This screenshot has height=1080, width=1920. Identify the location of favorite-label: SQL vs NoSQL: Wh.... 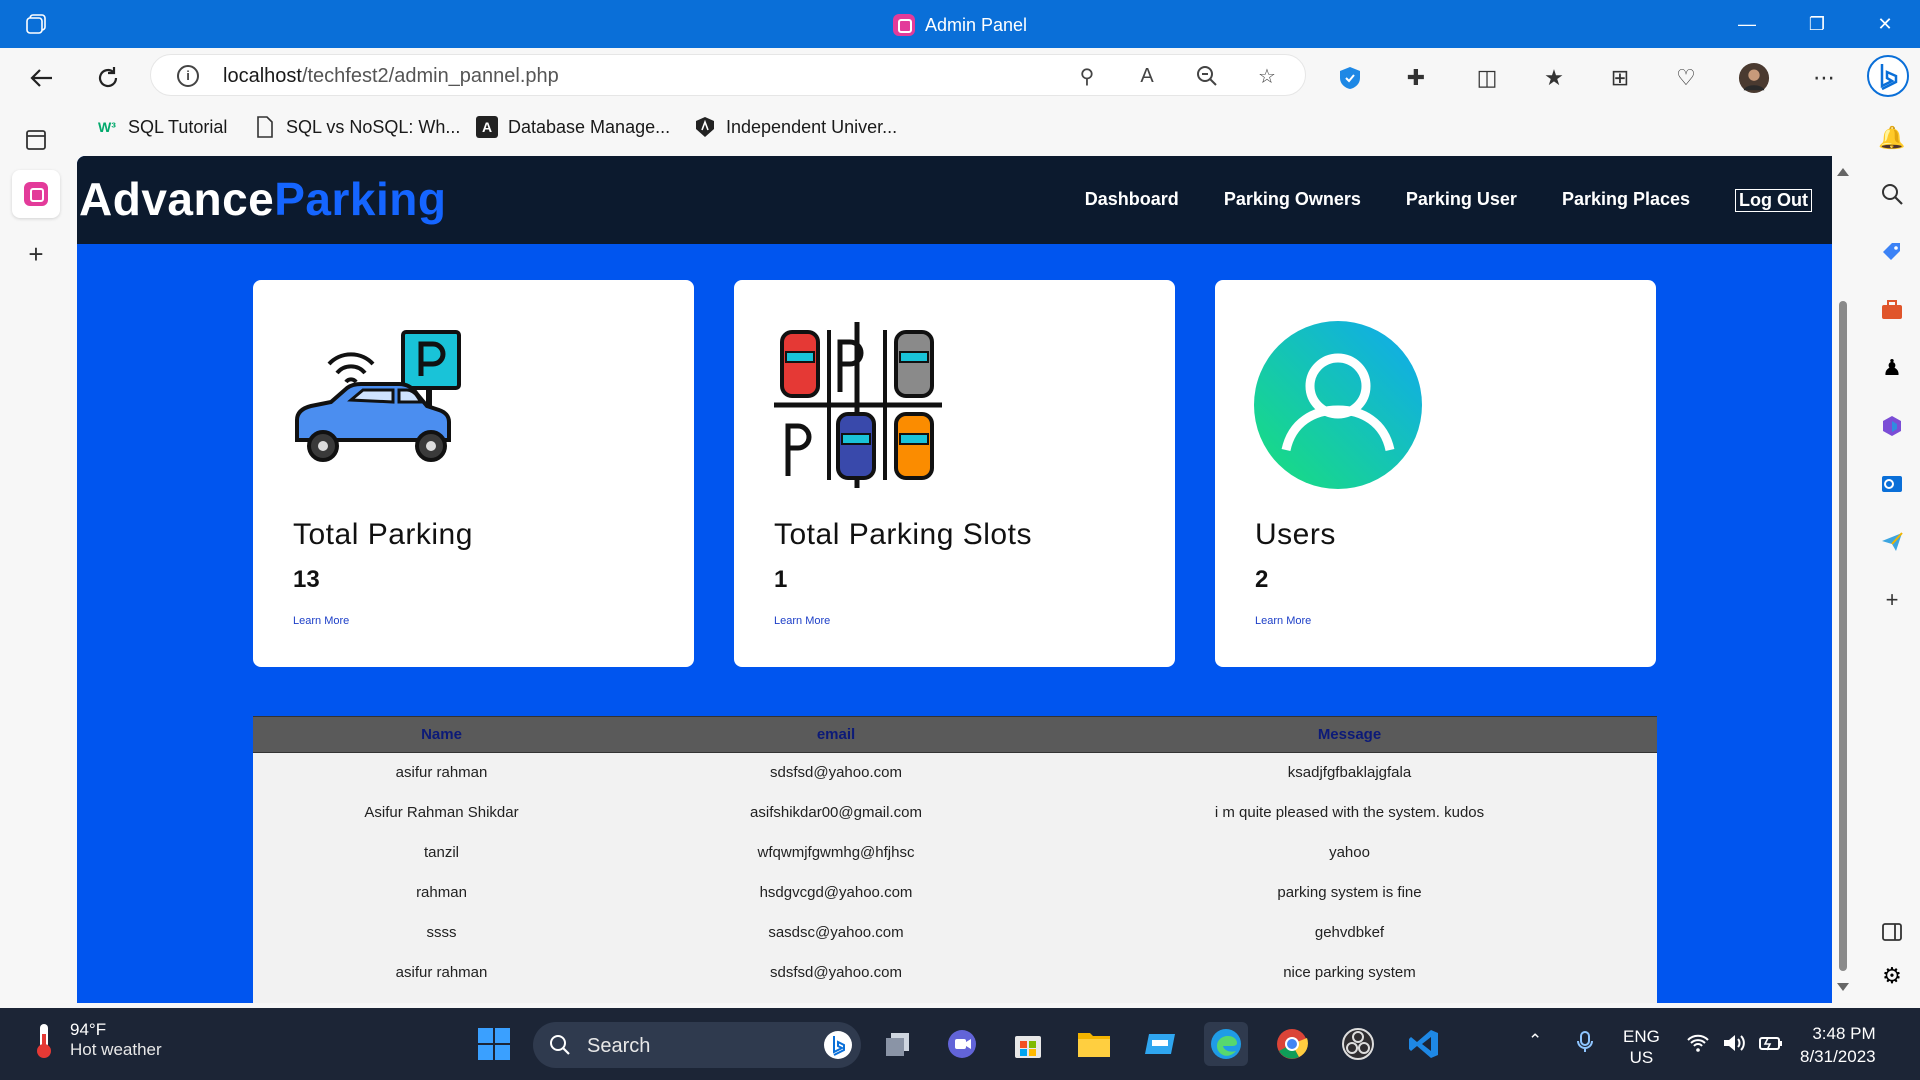
(373, 126).